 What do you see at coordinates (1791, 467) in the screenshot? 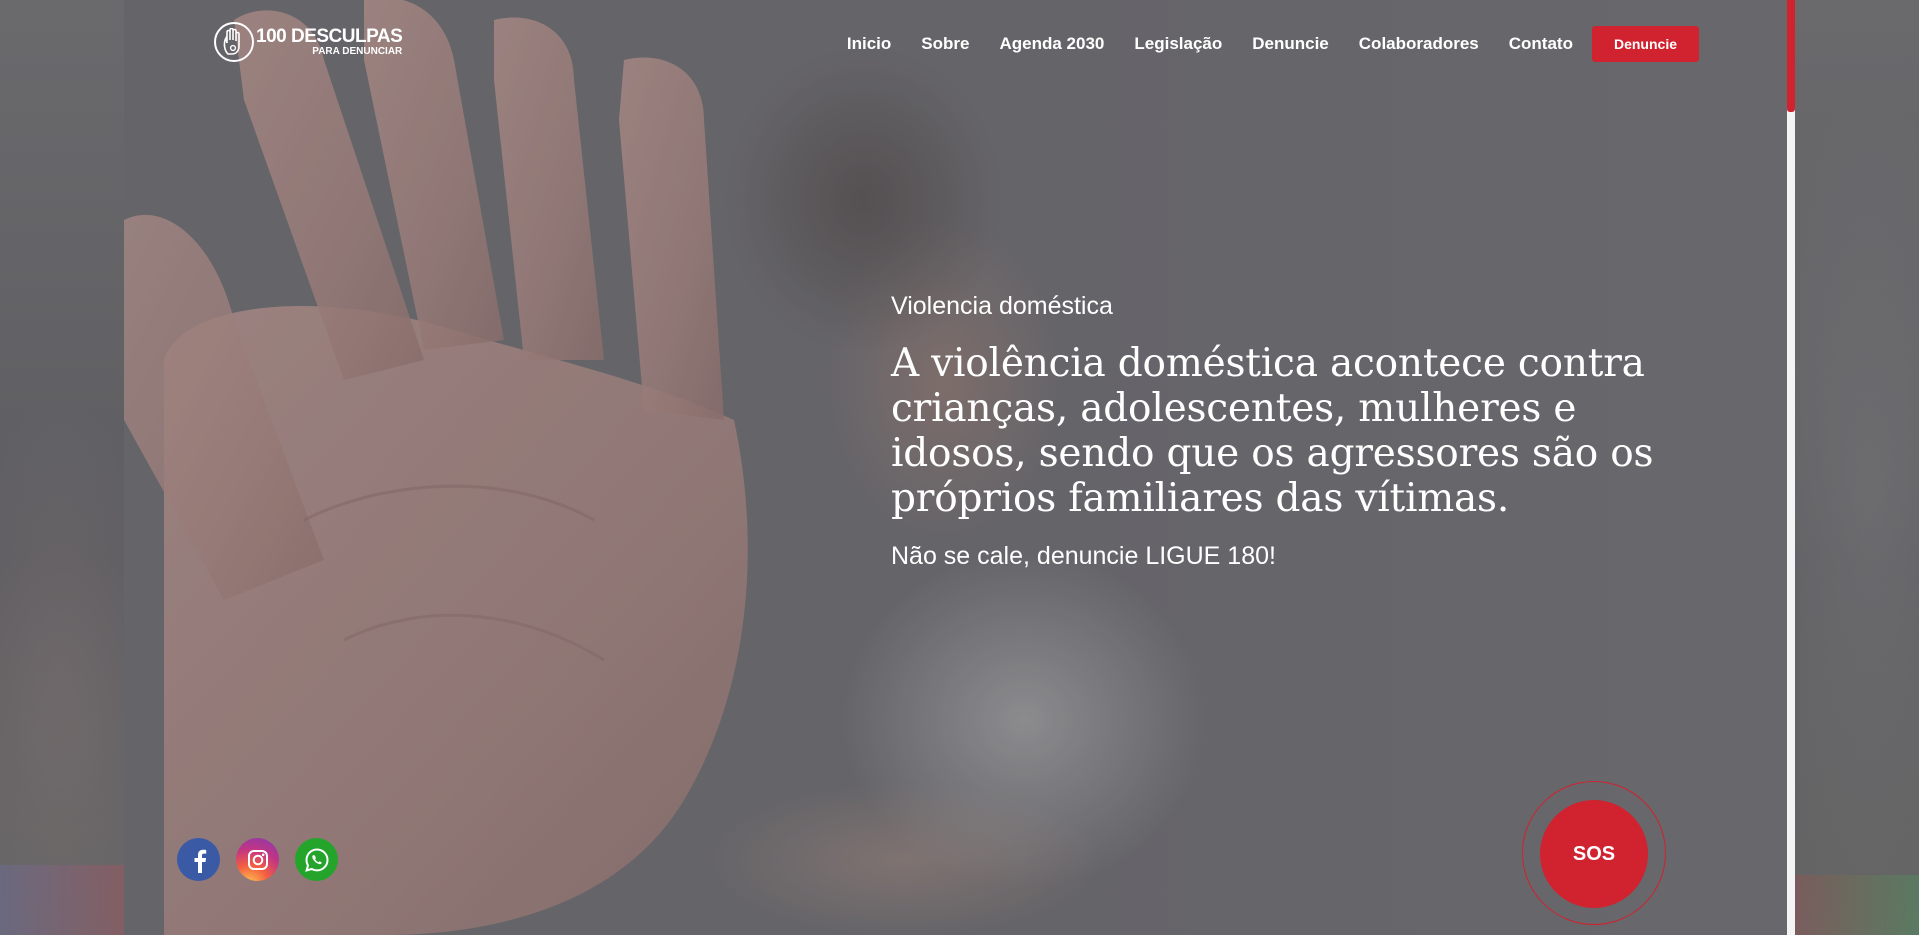
I see `page-scrollbar` at bounding box center [1791, 467].